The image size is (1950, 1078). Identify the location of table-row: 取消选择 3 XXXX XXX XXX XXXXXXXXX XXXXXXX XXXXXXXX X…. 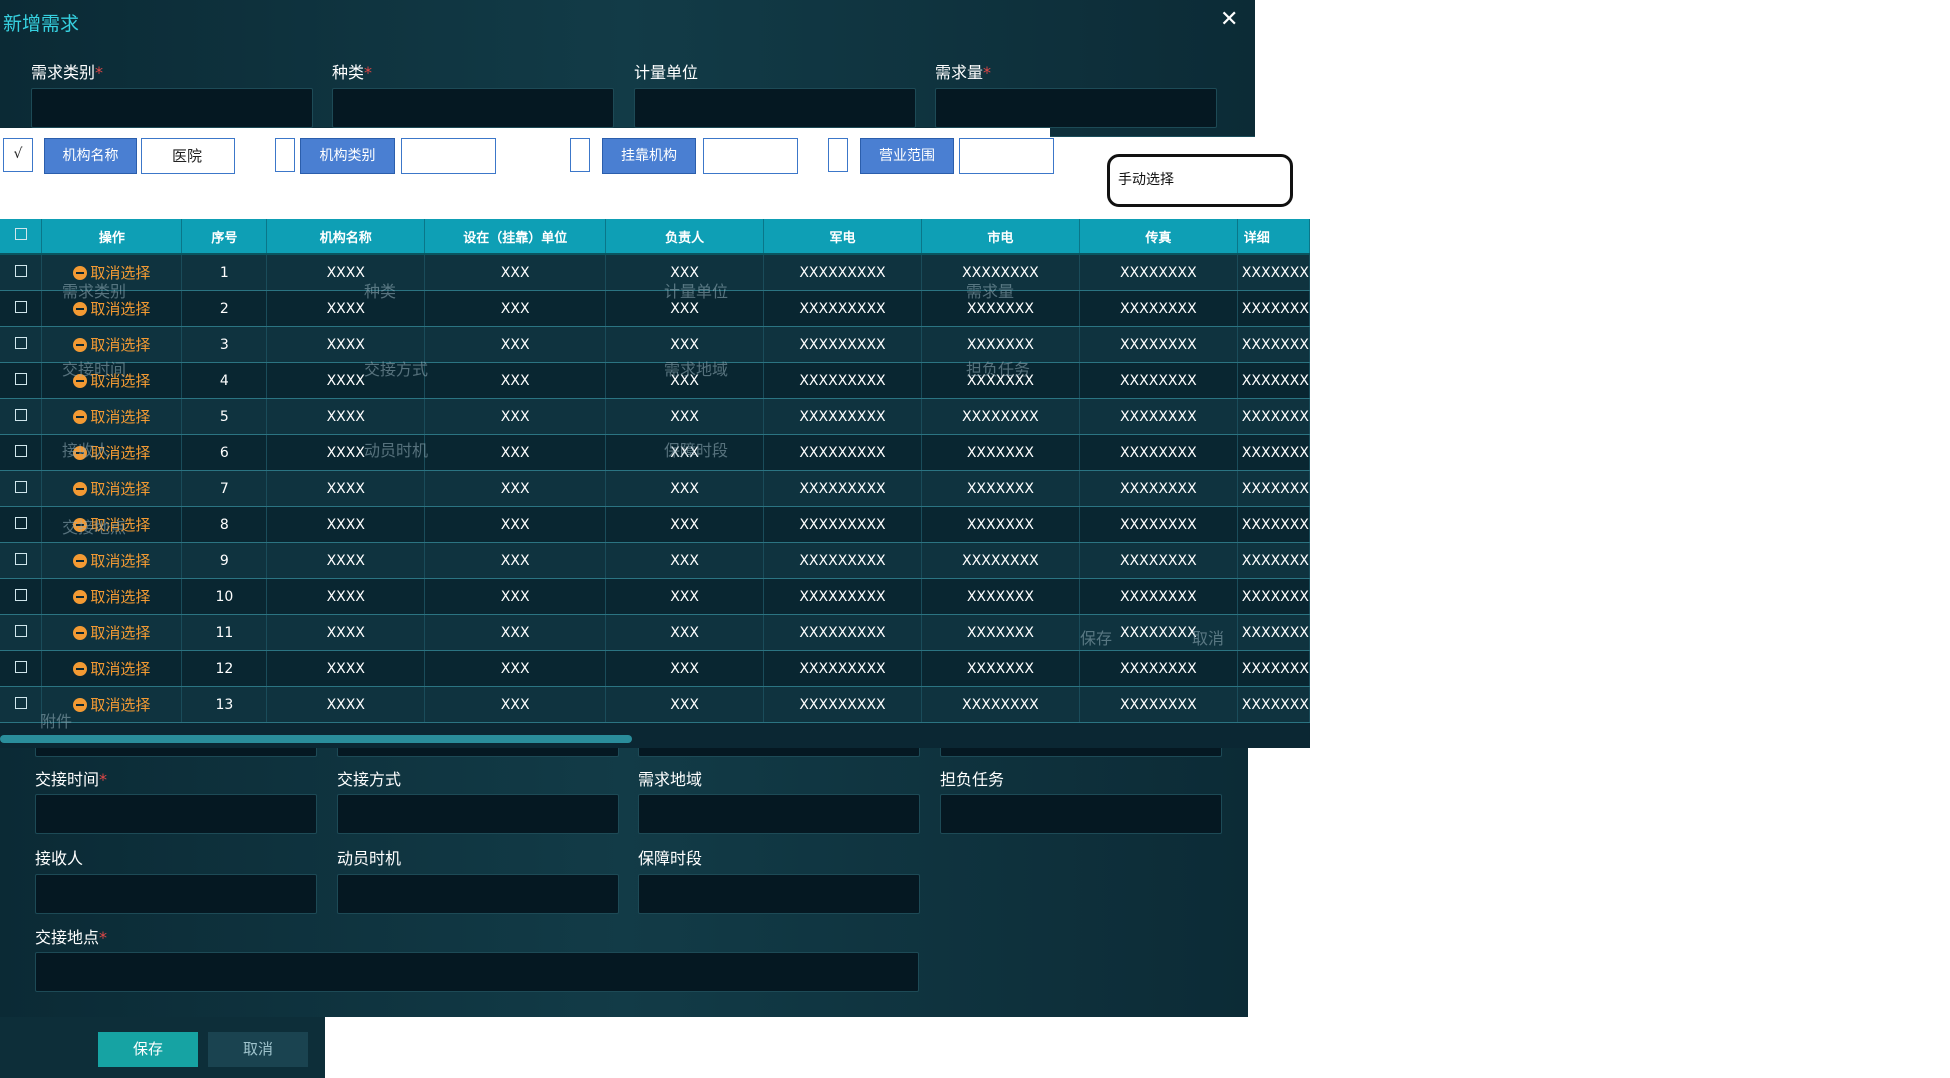
(655, 344).